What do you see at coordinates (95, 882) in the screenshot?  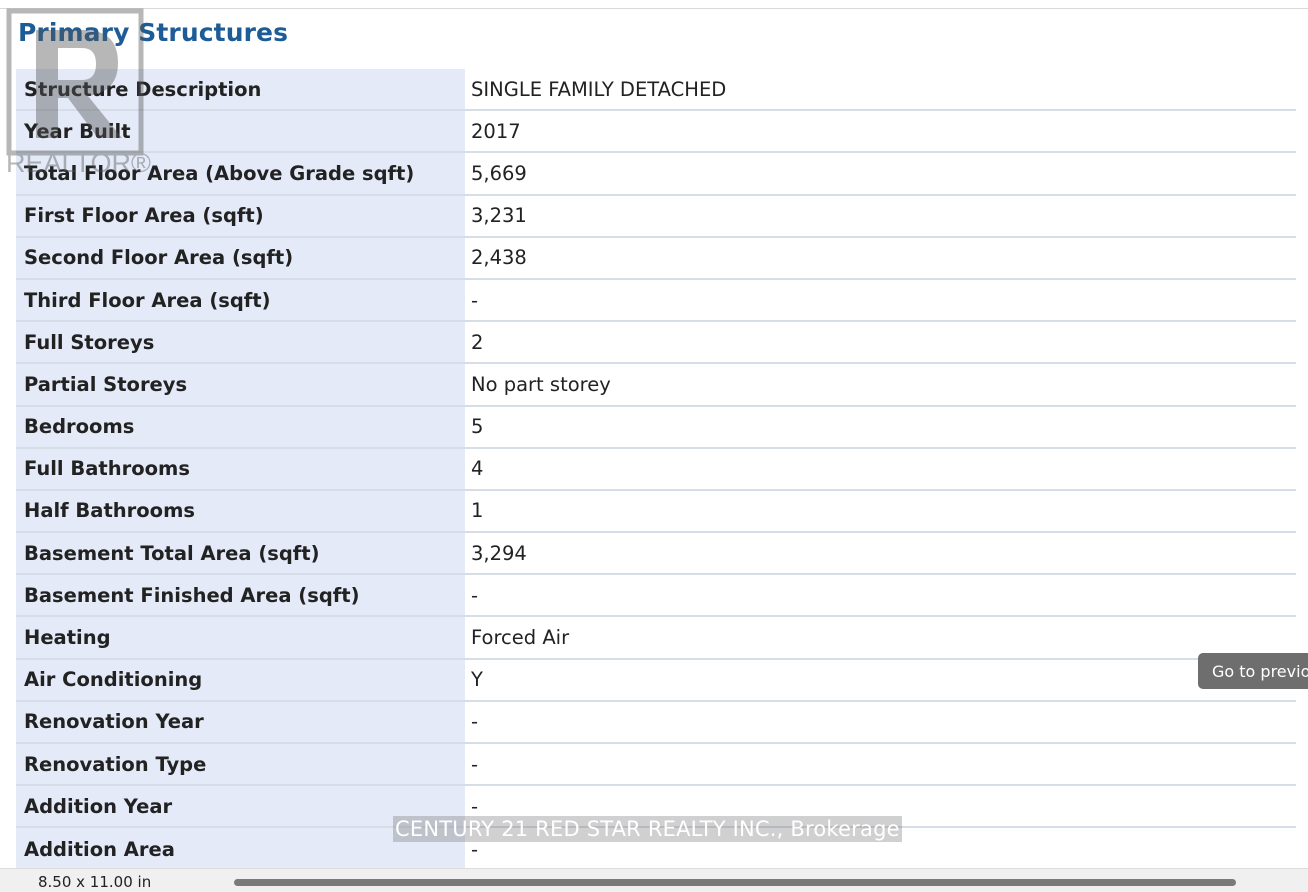 I see `page-size-label: 8.50 x 11.00 in` at bounding box center [95, 882].